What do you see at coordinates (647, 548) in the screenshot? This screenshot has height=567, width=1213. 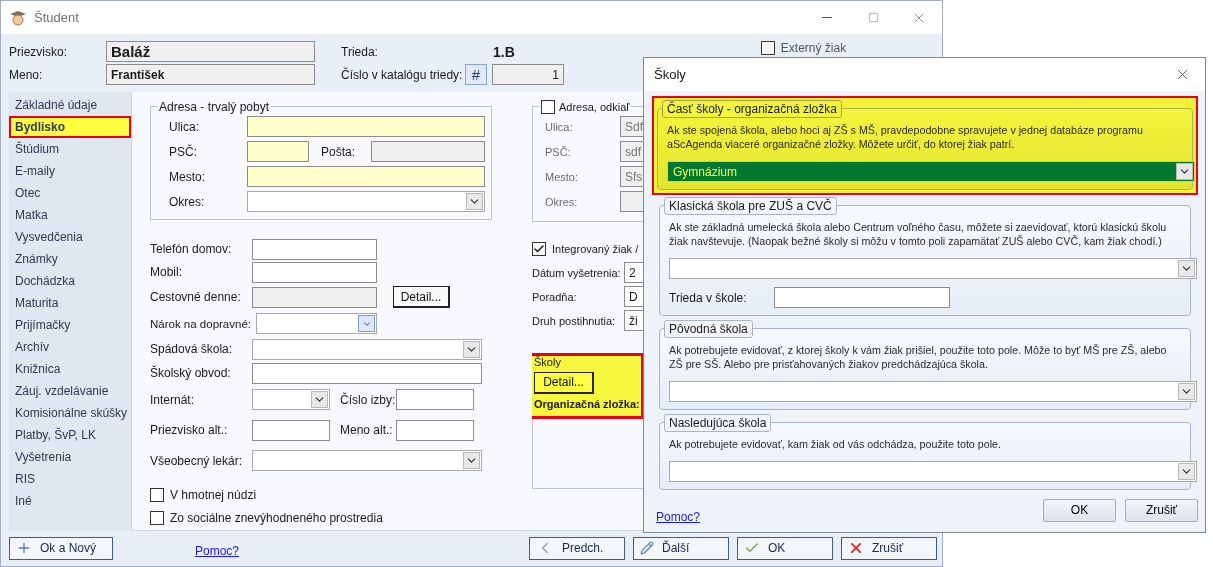 I see `pencil-icon` at bounding box center [647, 548].